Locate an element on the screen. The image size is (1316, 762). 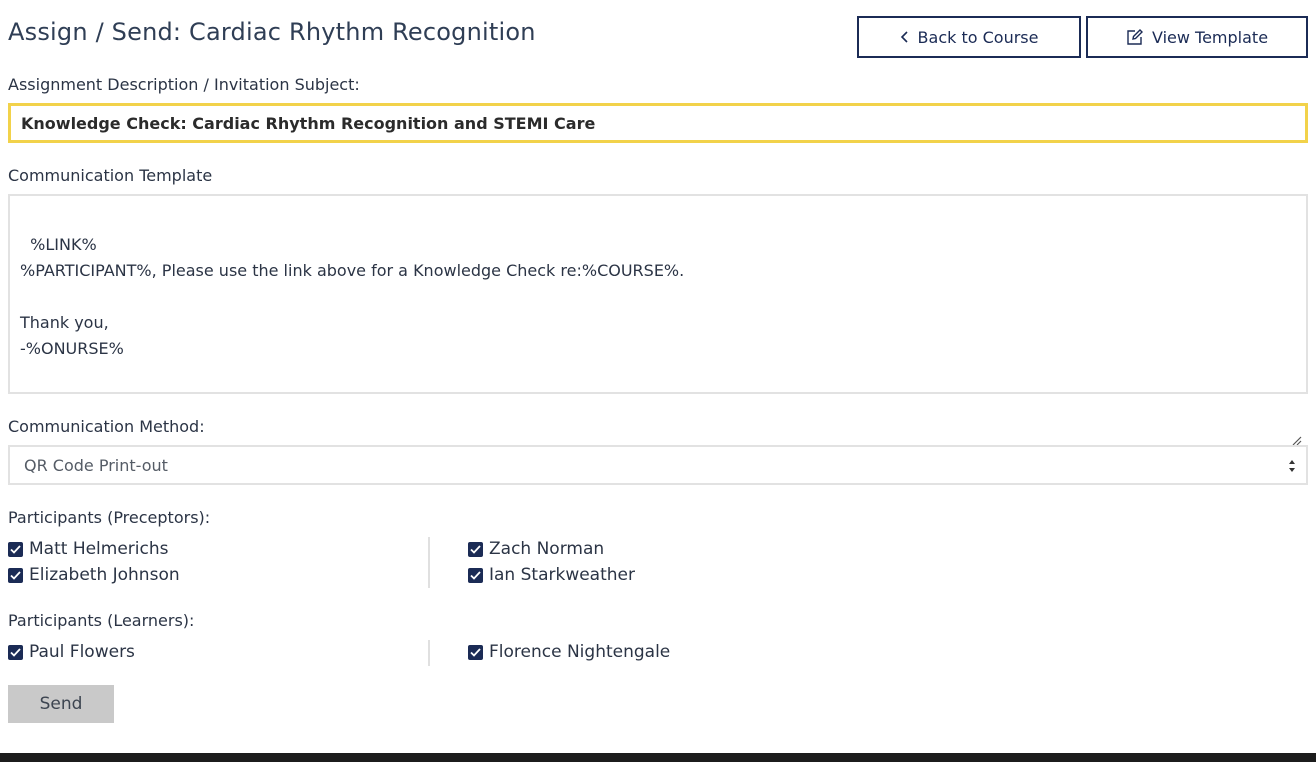
participant-checkbox: Ian Starkweather is located at coordinates (551, 575).